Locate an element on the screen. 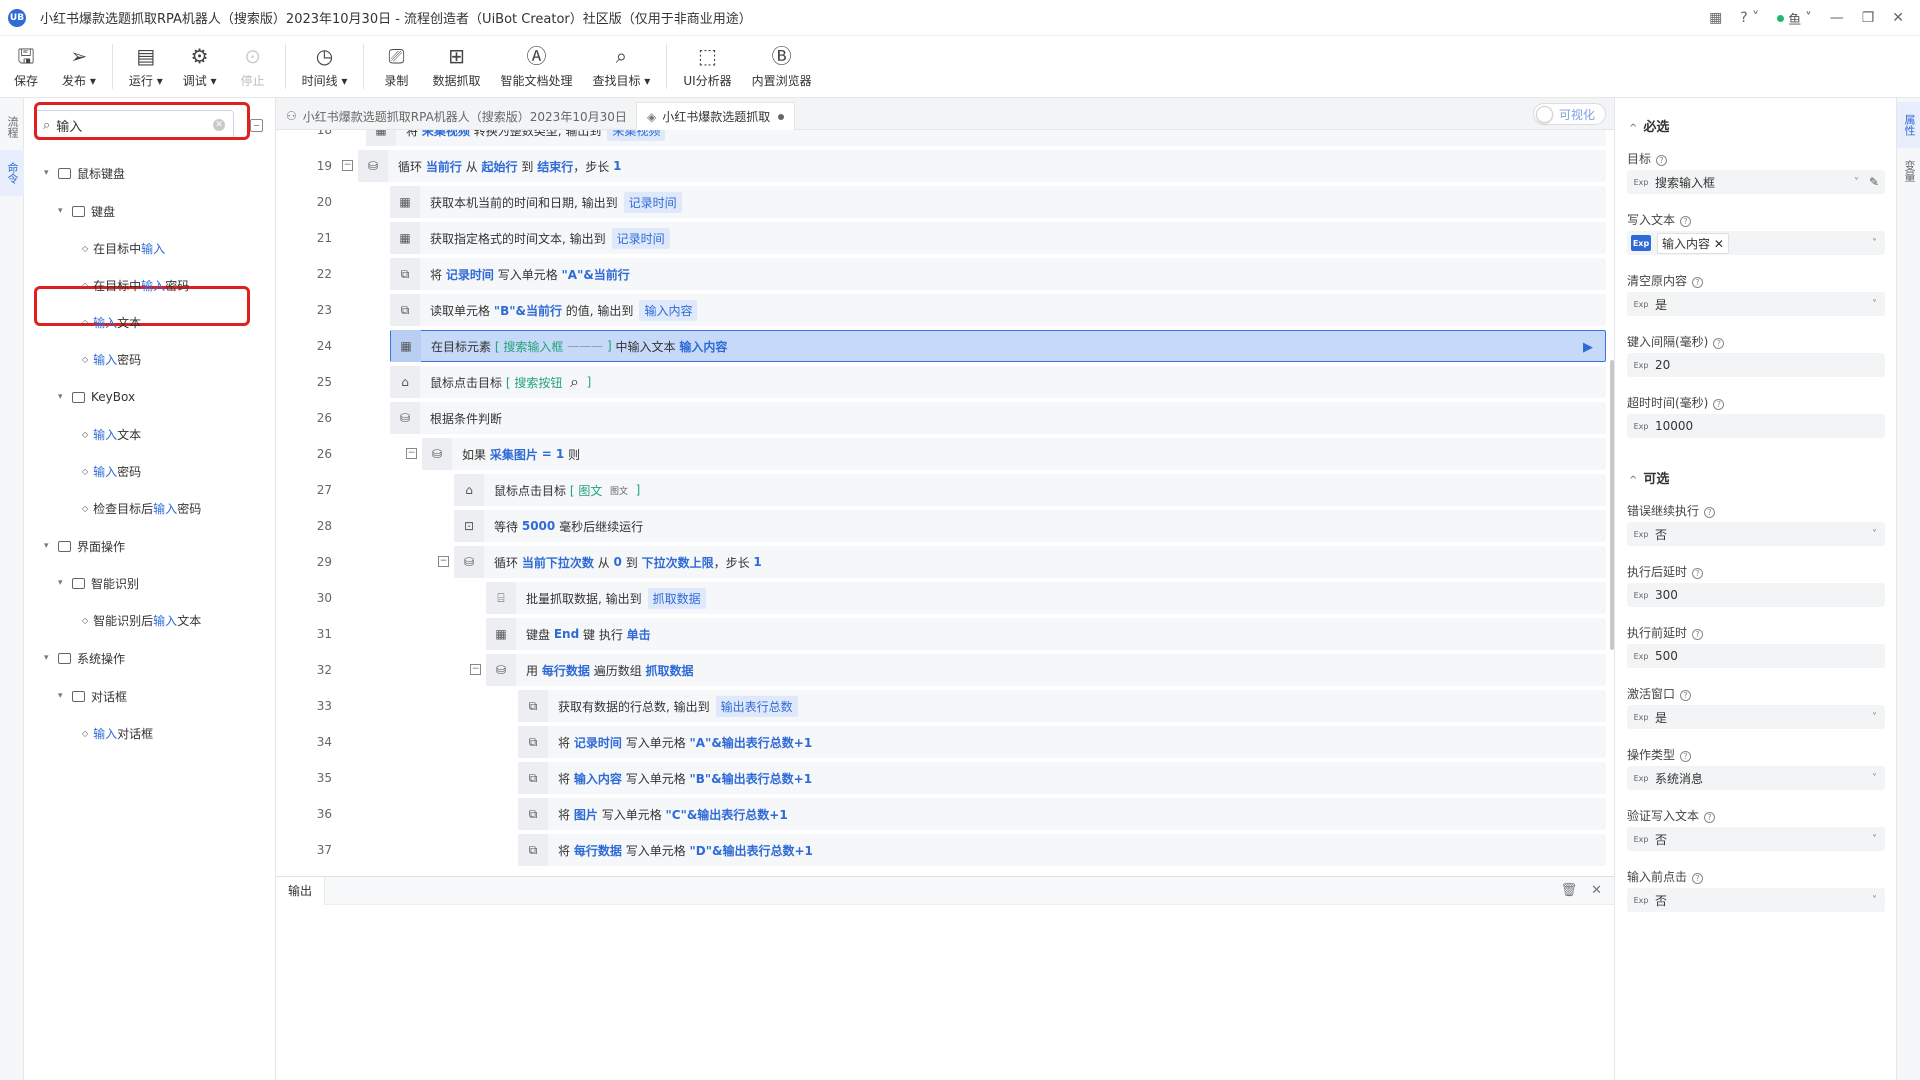 The image size is (1920, 1080). click-before-select: Exp 否 ˅ is located at coordinates (1756, 900).